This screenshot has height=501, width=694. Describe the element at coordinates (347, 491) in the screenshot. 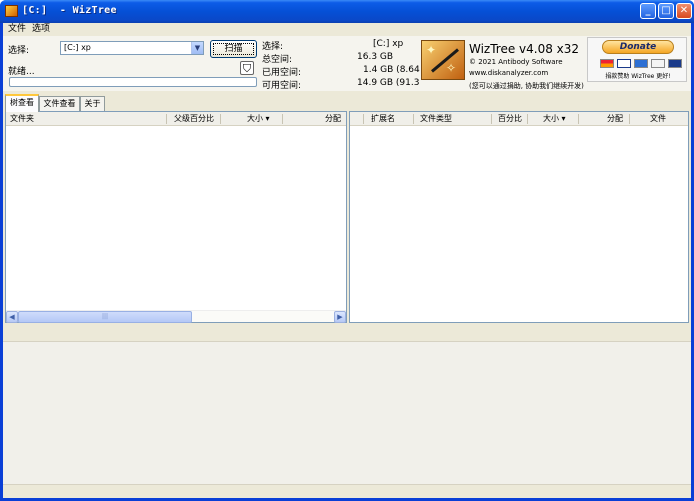

I see `status-bar` at that location.